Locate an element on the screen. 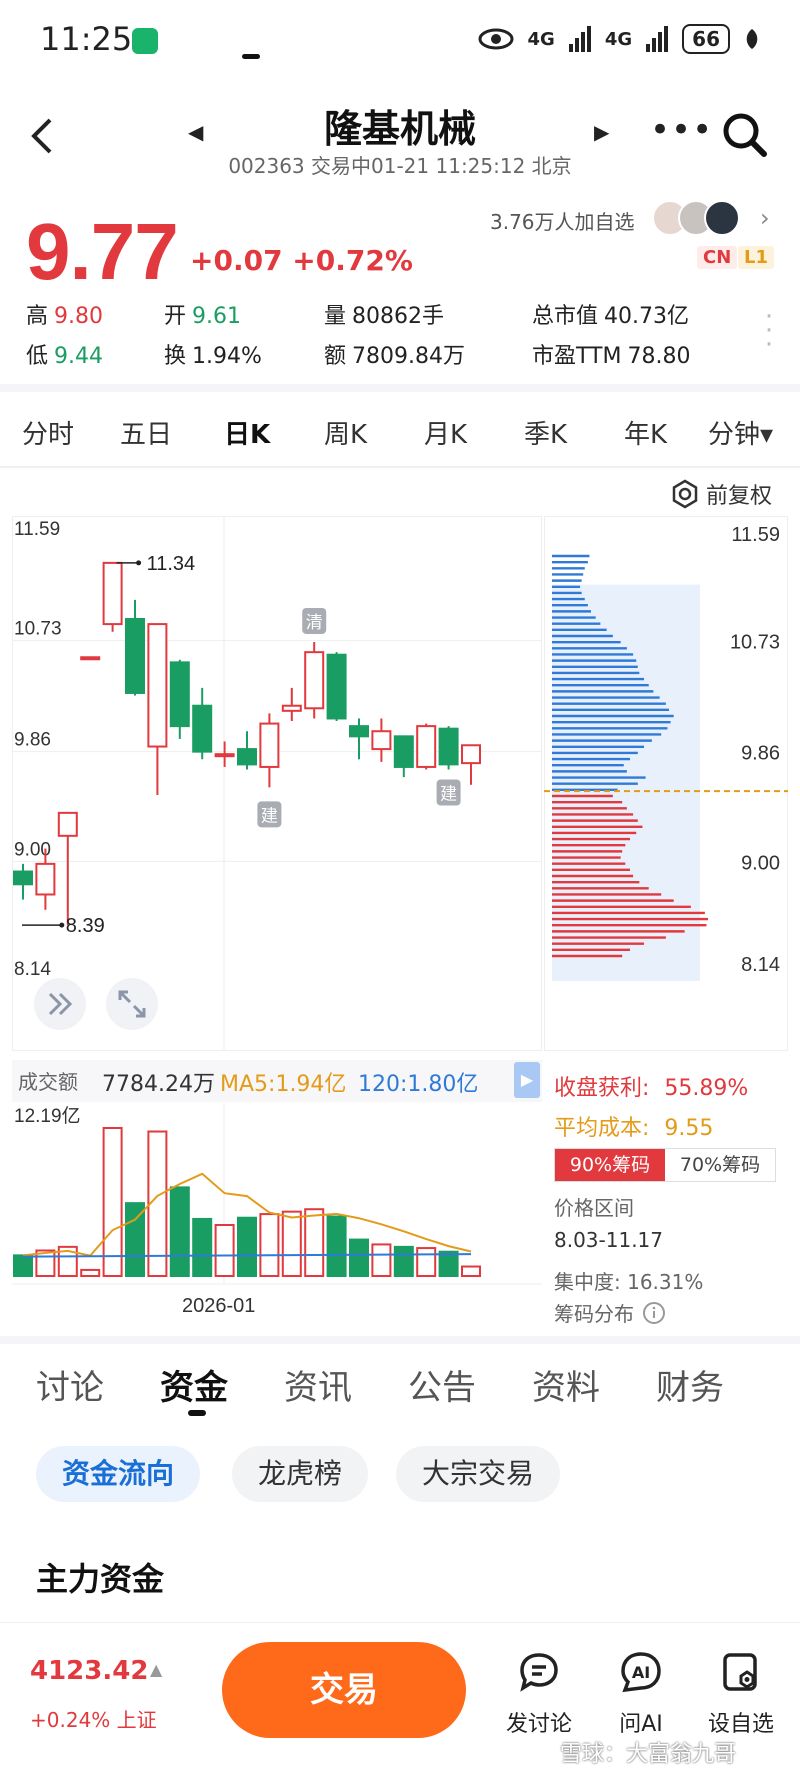  expand-legend-button: ▶ is located at coordinates (527, 1080).